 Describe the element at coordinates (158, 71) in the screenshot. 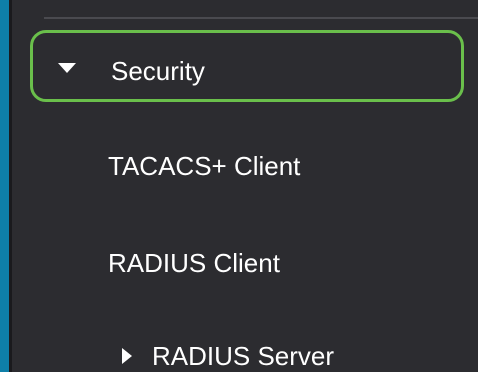

I see `sidebar-section-label: Security` at that location.